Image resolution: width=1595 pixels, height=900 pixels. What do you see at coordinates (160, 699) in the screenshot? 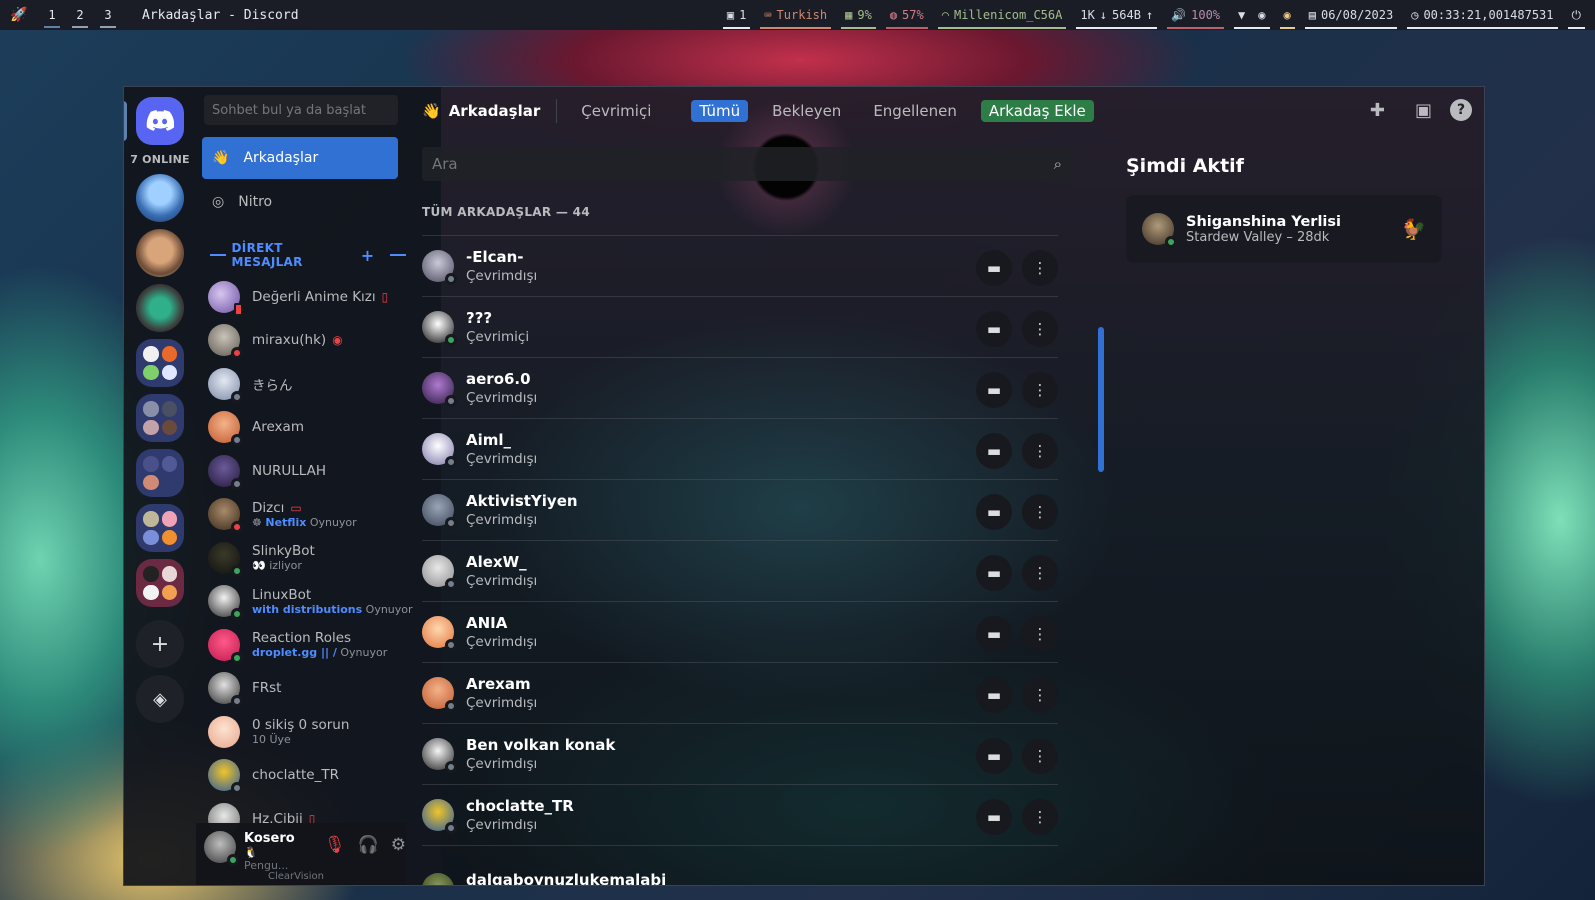
I see `explore-servers-button: ◈` at bounding box center [160, 699].